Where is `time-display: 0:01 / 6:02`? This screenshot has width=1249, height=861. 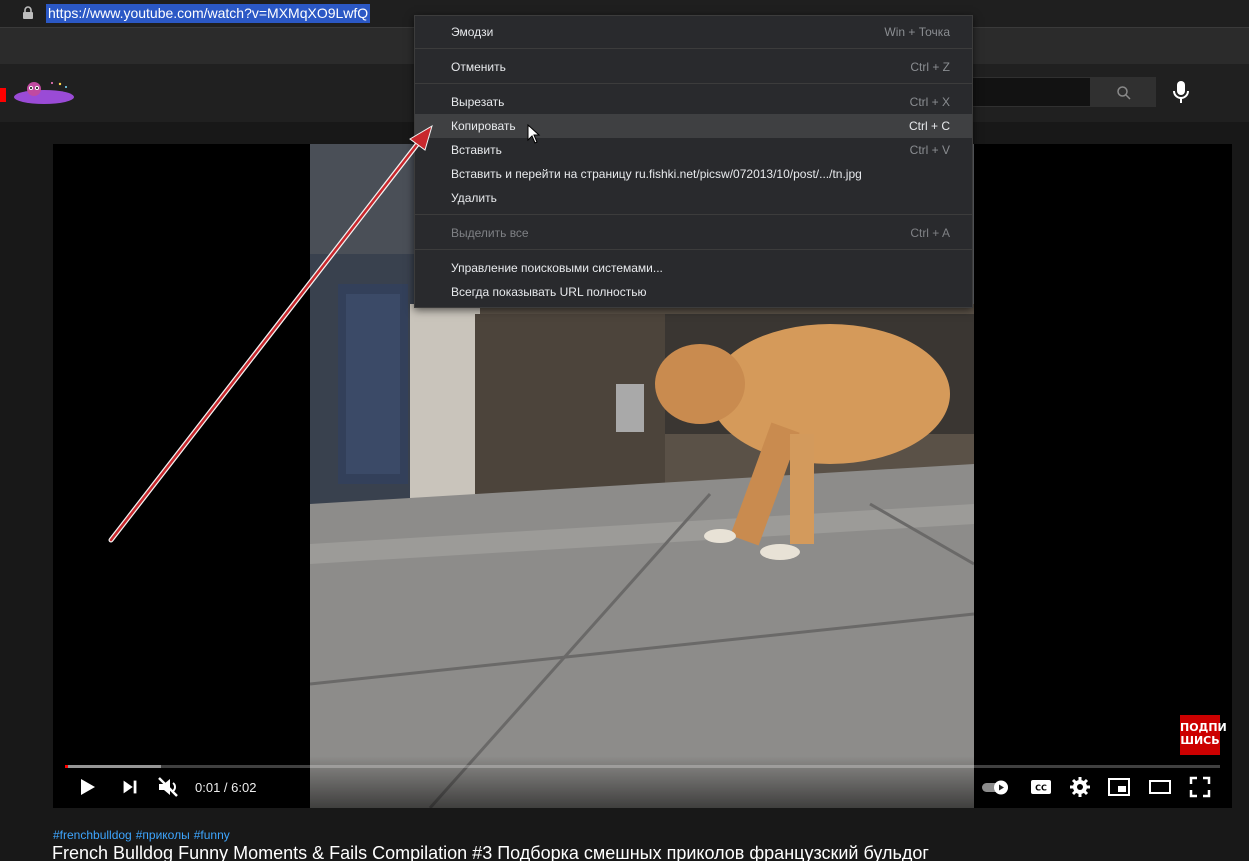 time-display: 0:01 / 6:02 is located at coordinates (226, 787).